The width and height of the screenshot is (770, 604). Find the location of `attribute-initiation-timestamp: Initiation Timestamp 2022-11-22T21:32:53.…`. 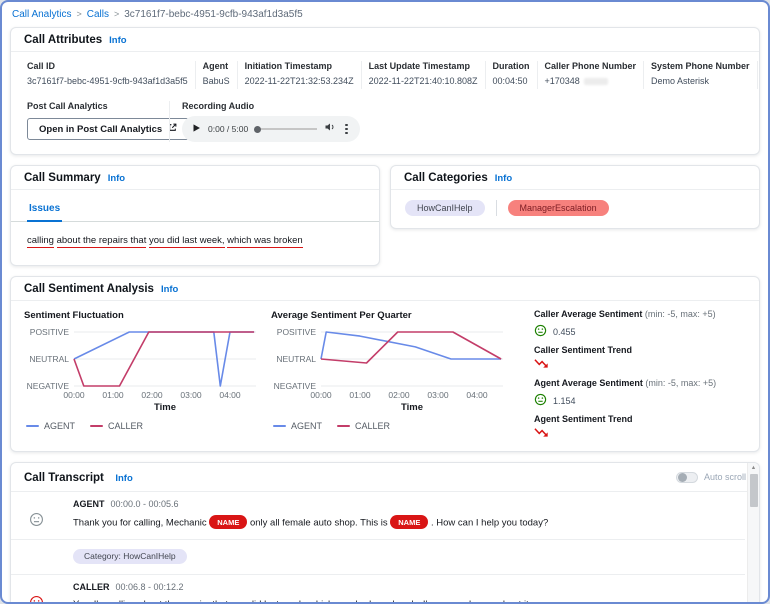

attribute-initiation-timestamp: Initiation Timestamp 2022-11-22T21:32:53.… is located at coordinates (298, 75).